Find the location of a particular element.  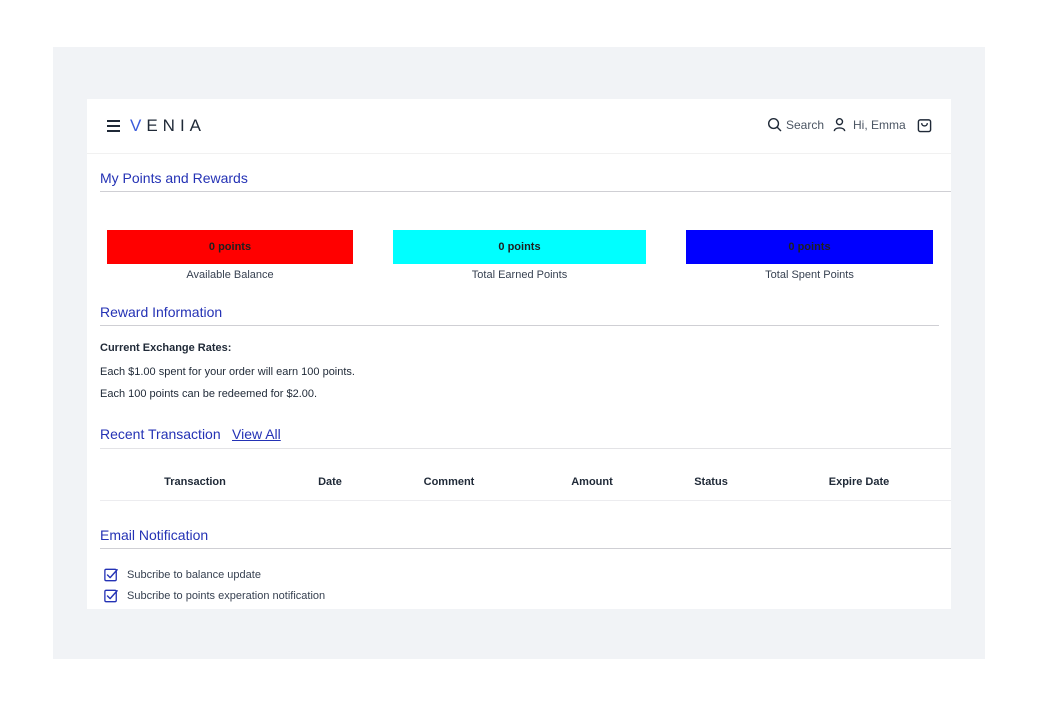

available-balance-caption: Available Balance is located at coordinates (230, 275).